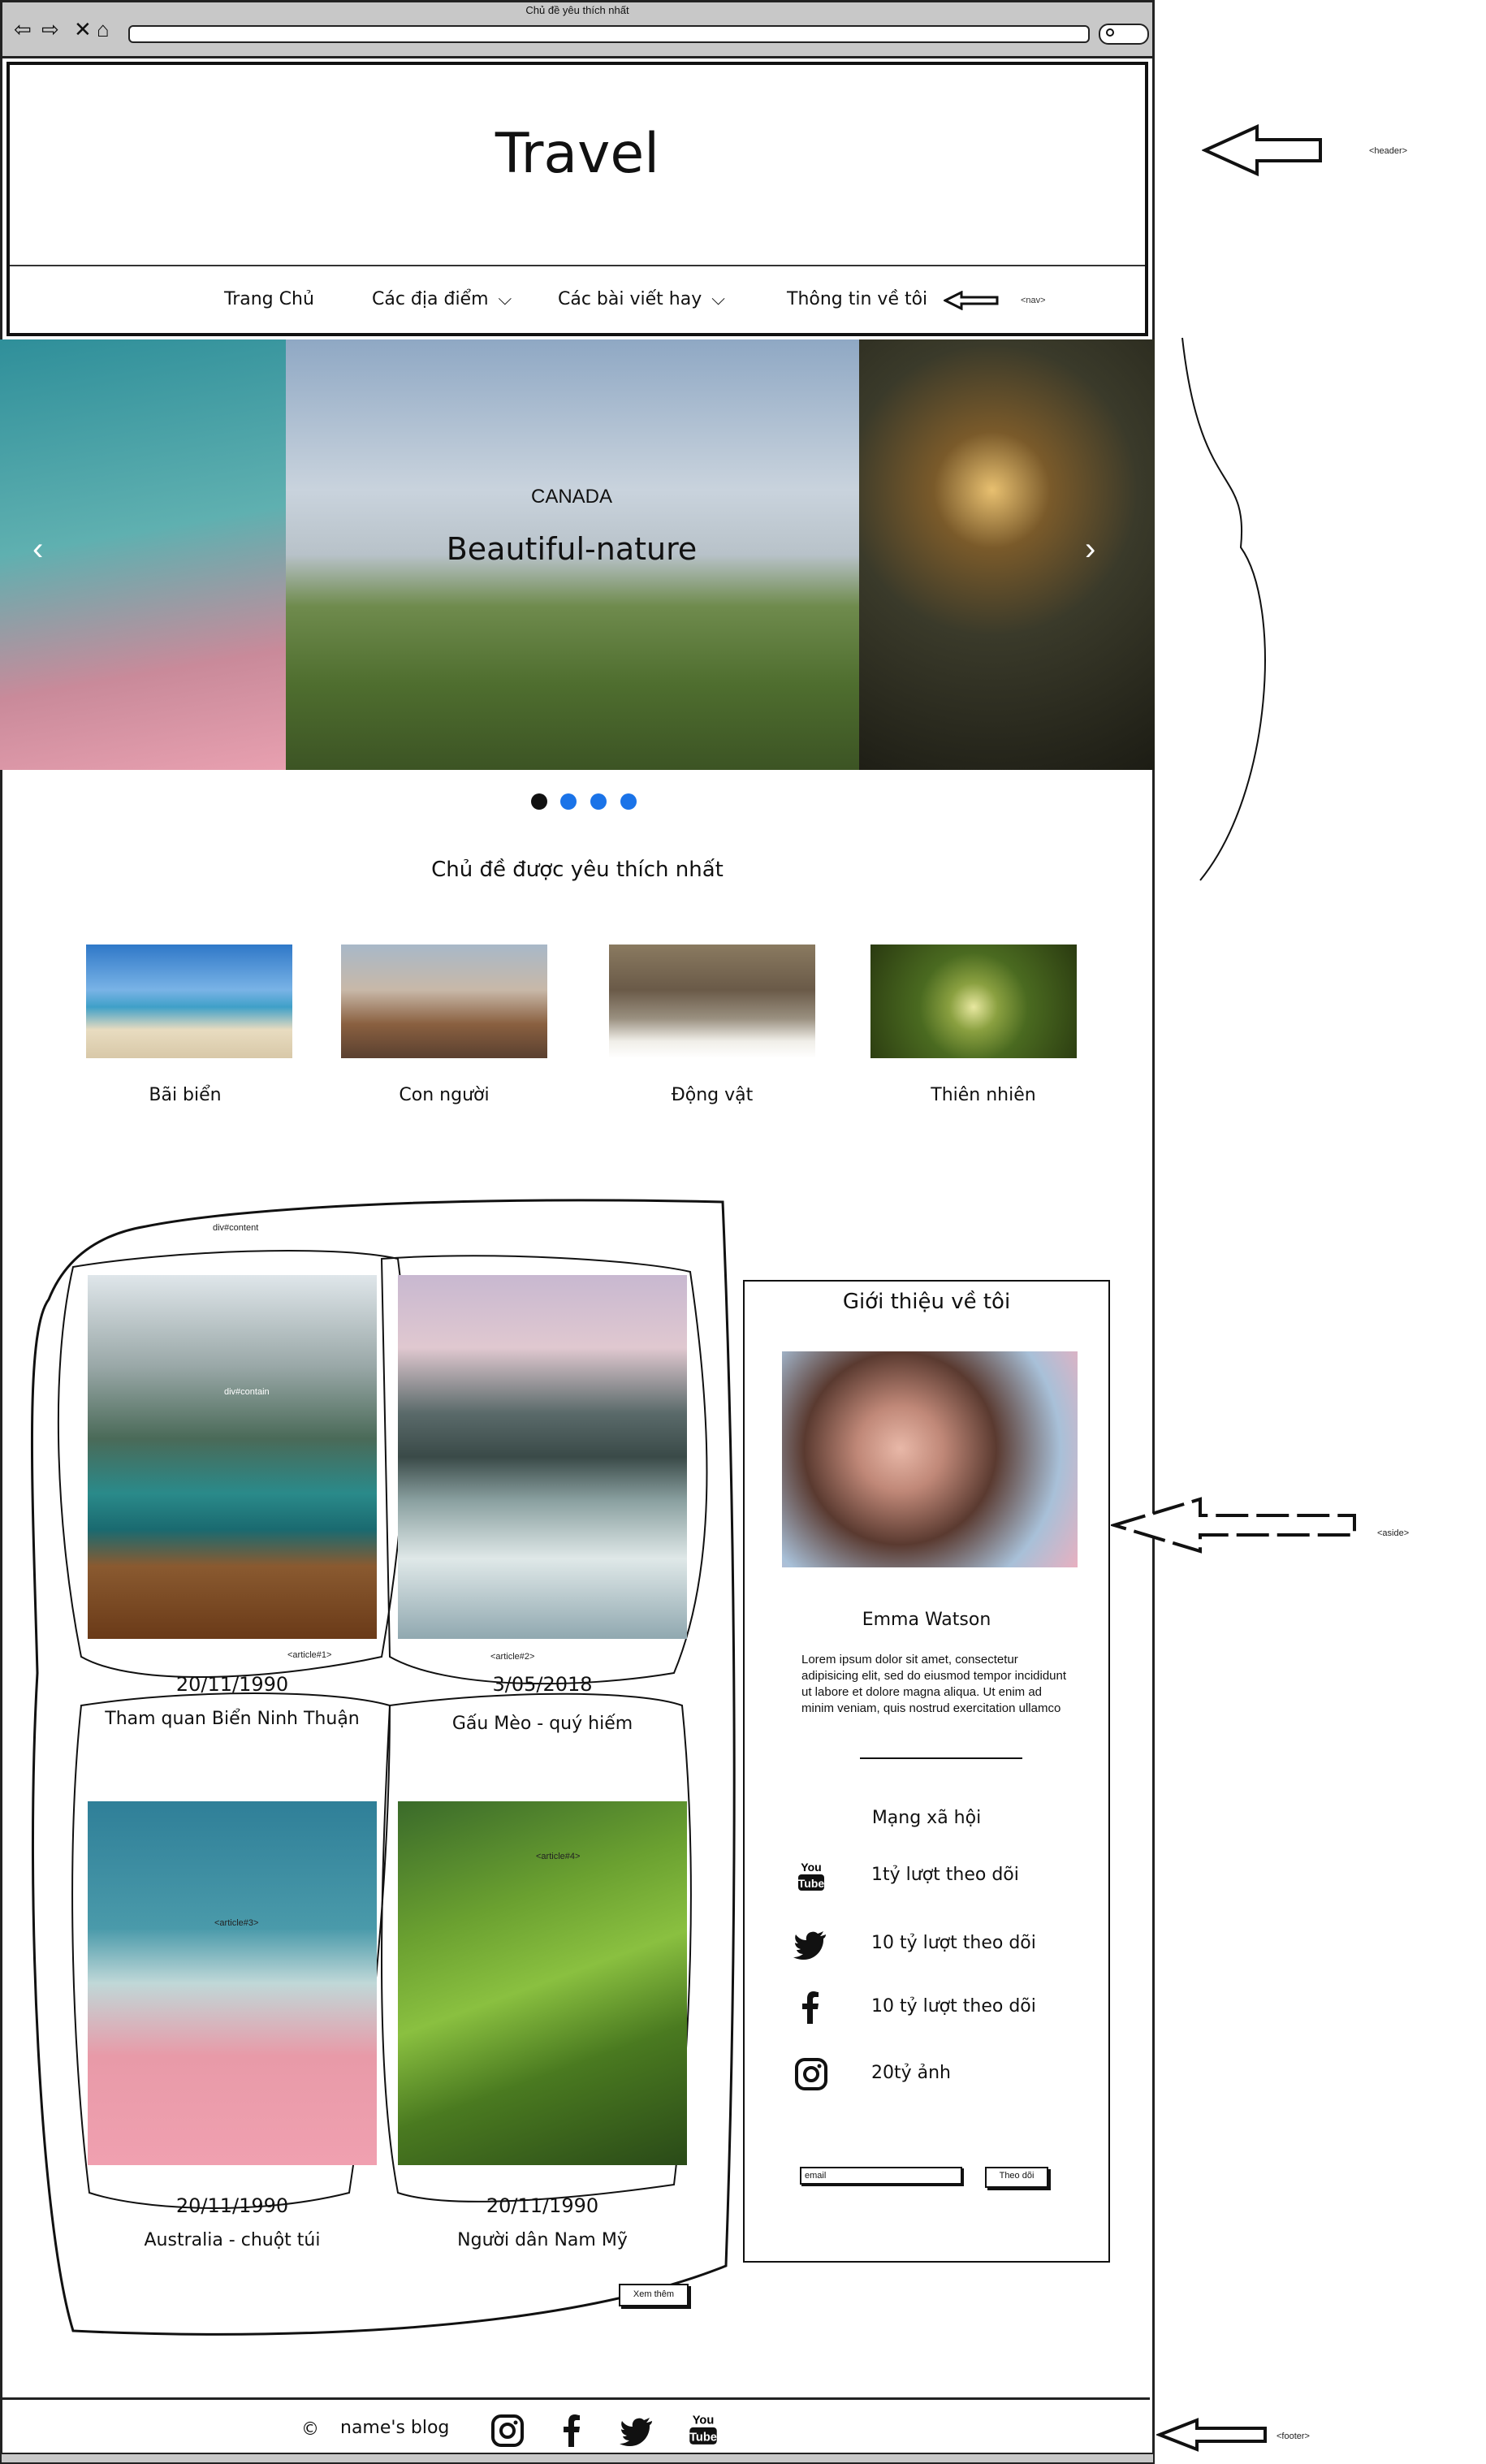 The image size is (1486, 2464). Describe the element at coordinates (189, 1001) in the screenshot. I see `topic-image-beach` at that location.